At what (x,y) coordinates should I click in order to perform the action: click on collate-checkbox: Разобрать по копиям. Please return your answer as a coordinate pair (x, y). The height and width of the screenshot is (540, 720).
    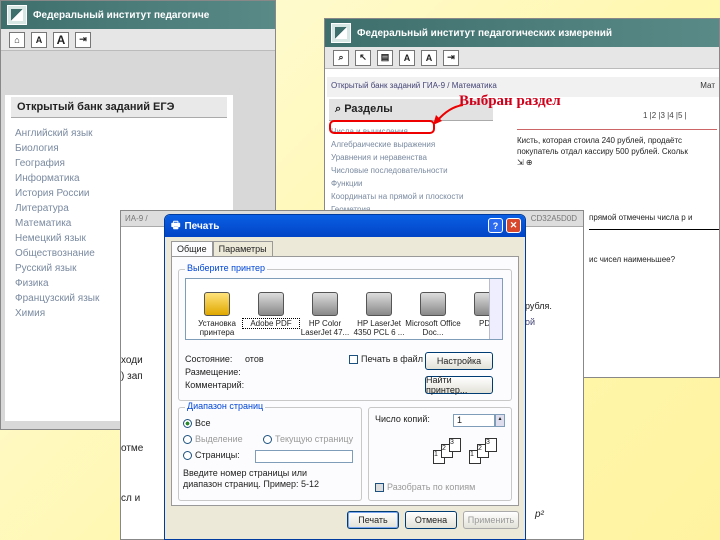
    Looking at the image, I should click on (425, 487).